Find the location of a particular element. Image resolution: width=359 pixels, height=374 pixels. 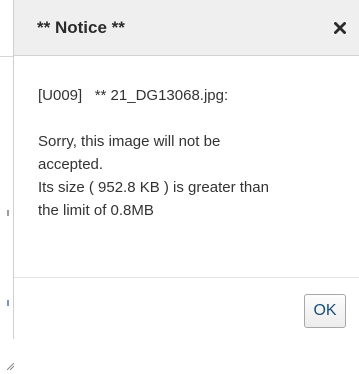

message-line: Sorry, this image will not be is located at coordinates (129, 141).